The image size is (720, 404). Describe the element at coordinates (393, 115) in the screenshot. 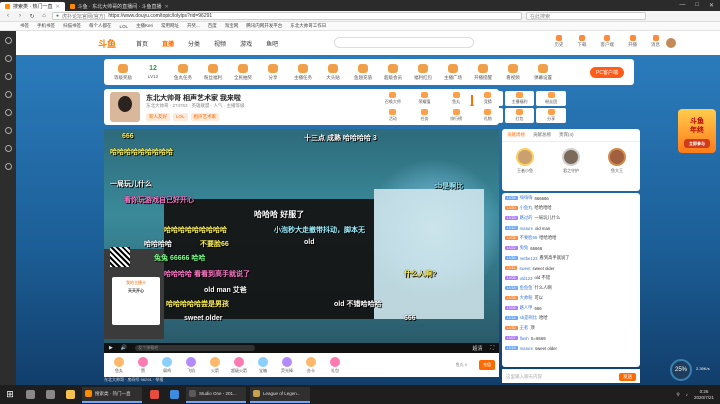

I see `room-tool: 活动` at that location.